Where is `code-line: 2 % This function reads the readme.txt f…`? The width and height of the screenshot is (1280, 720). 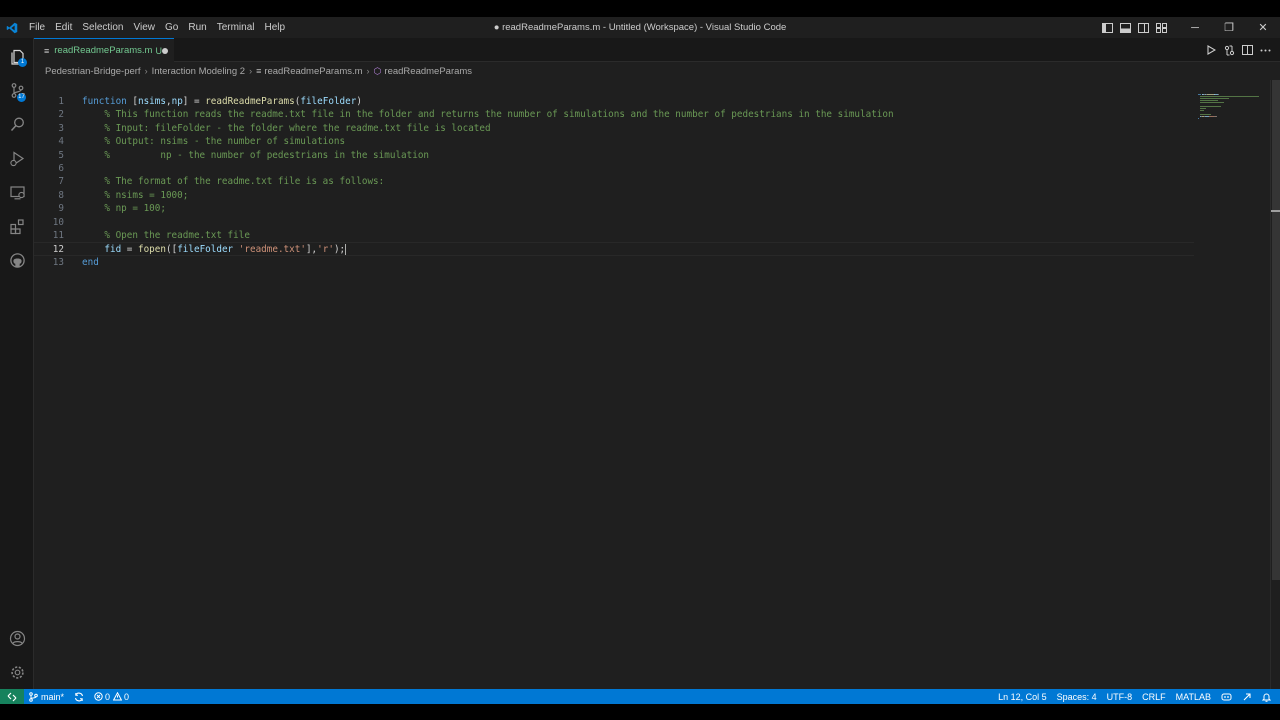 code-line: 2 % This function reads the readme.txt f… is located at coordinates (614, 114).